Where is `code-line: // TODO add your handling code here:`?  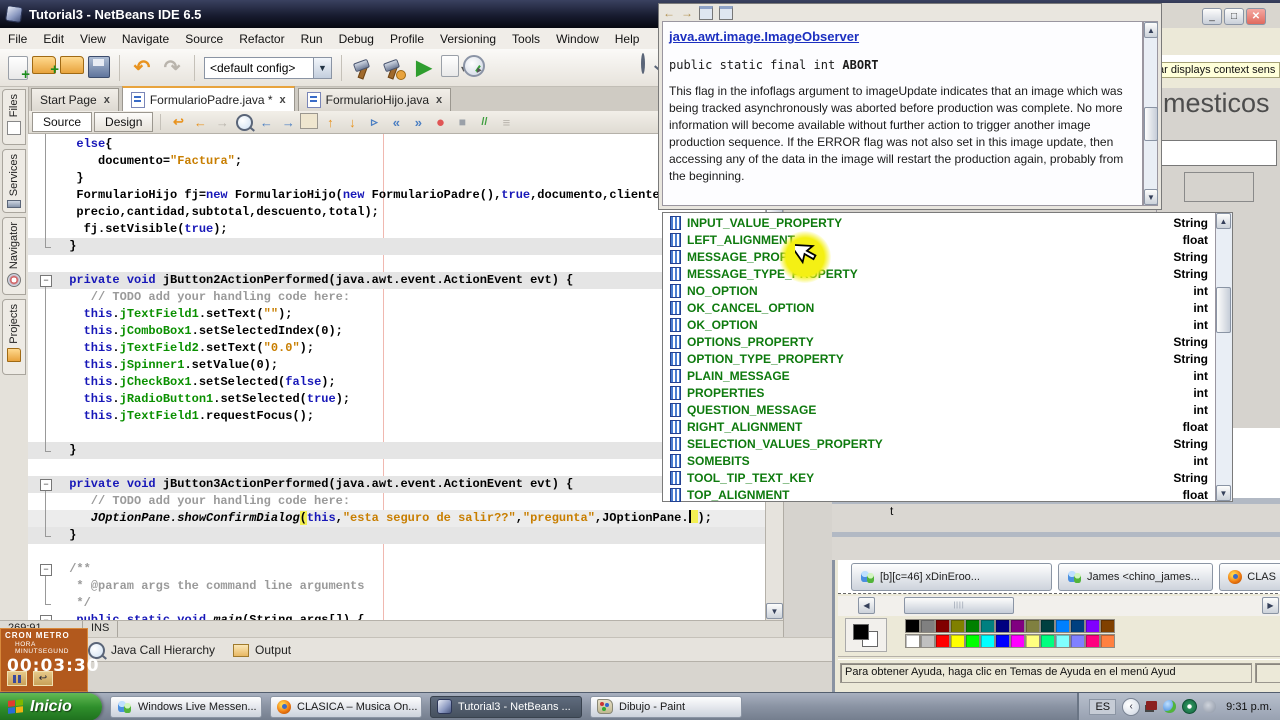 code-line: // TODO add your handling code here: is located at coordinates (396, 501).